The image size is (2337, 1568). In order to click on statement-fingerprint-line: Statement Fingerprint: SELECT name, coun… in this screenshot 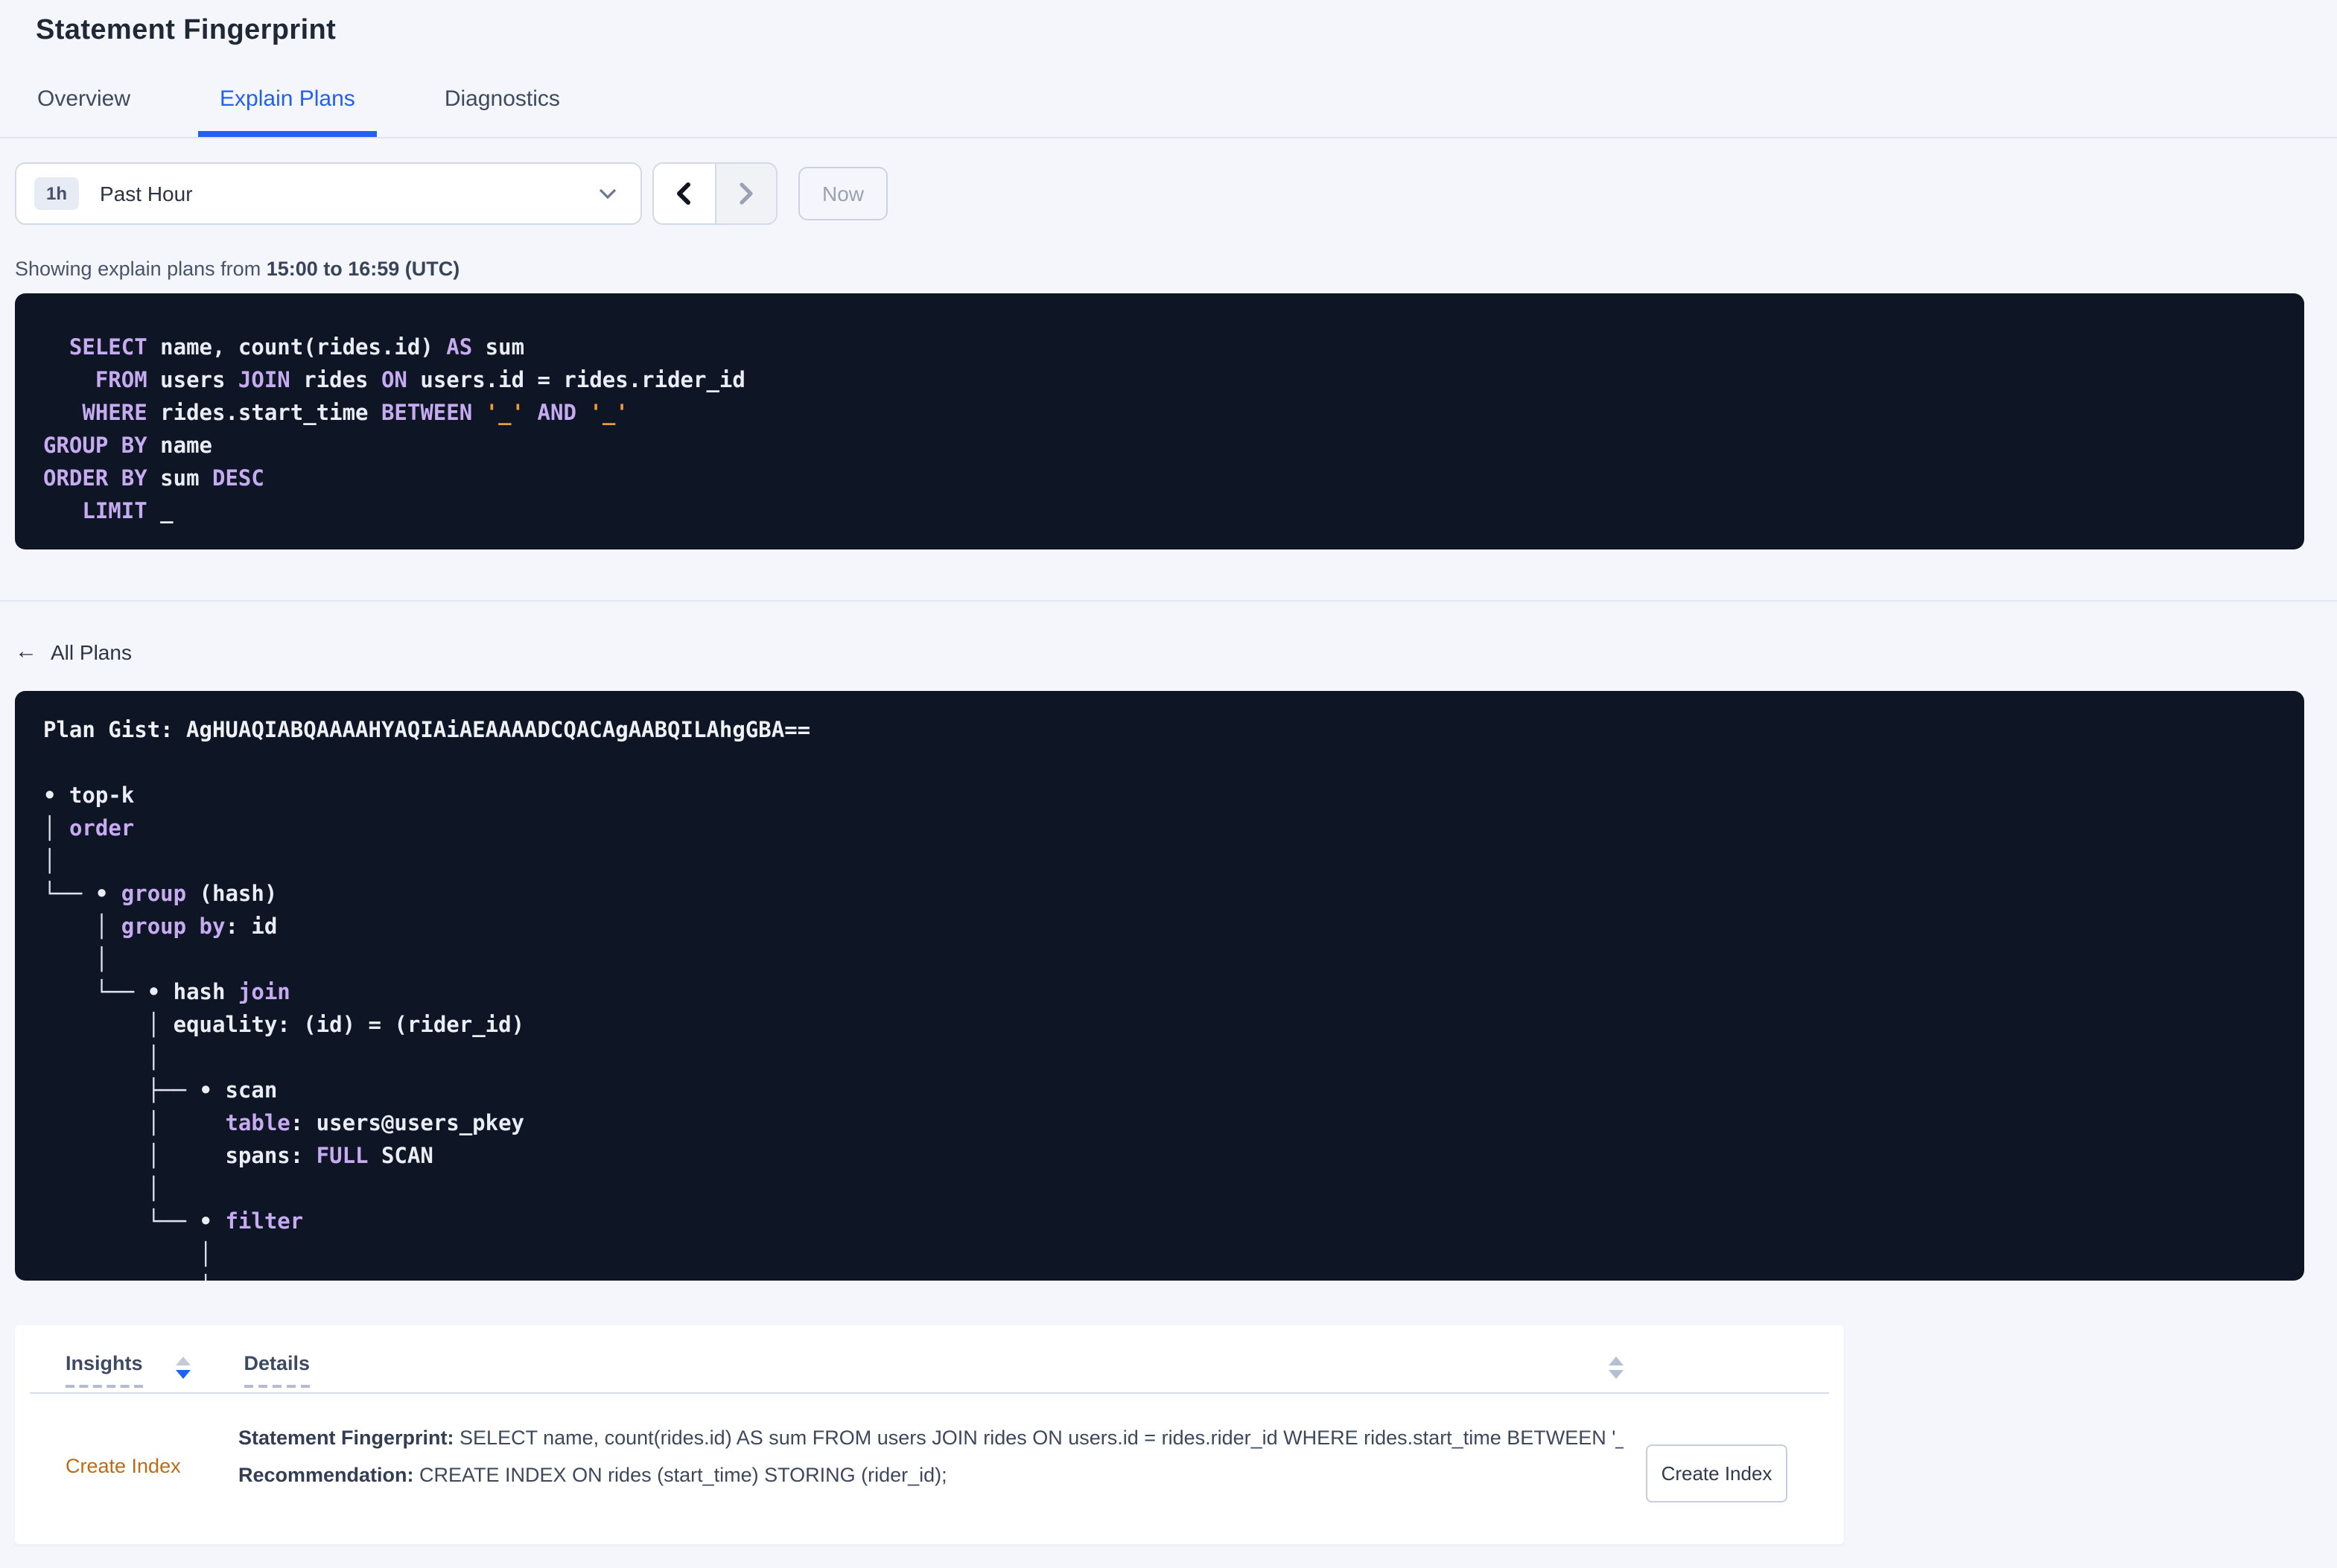, I will do `click(931, 1438)`.